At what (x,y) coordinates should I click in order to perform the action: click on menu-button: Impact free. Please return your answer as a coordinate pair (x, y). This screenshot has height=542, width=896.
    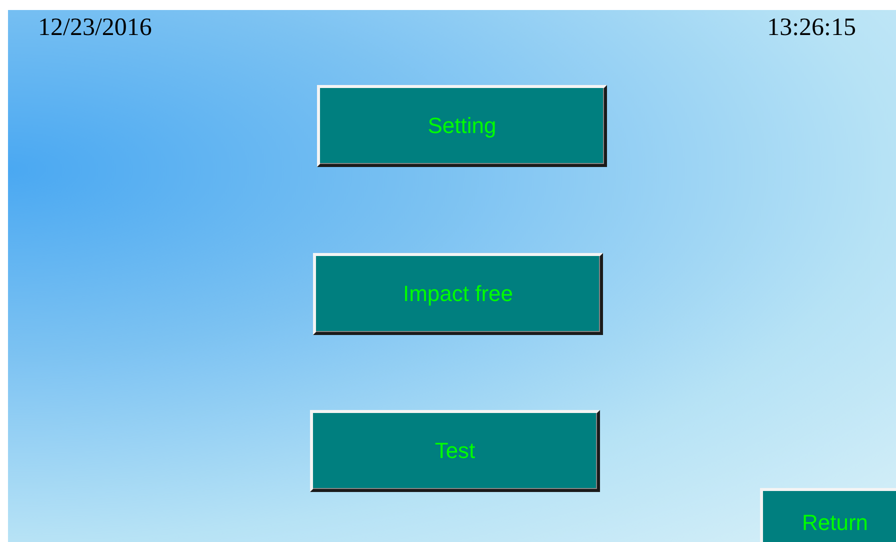
    Looking at the image, I should click on (458, 294).